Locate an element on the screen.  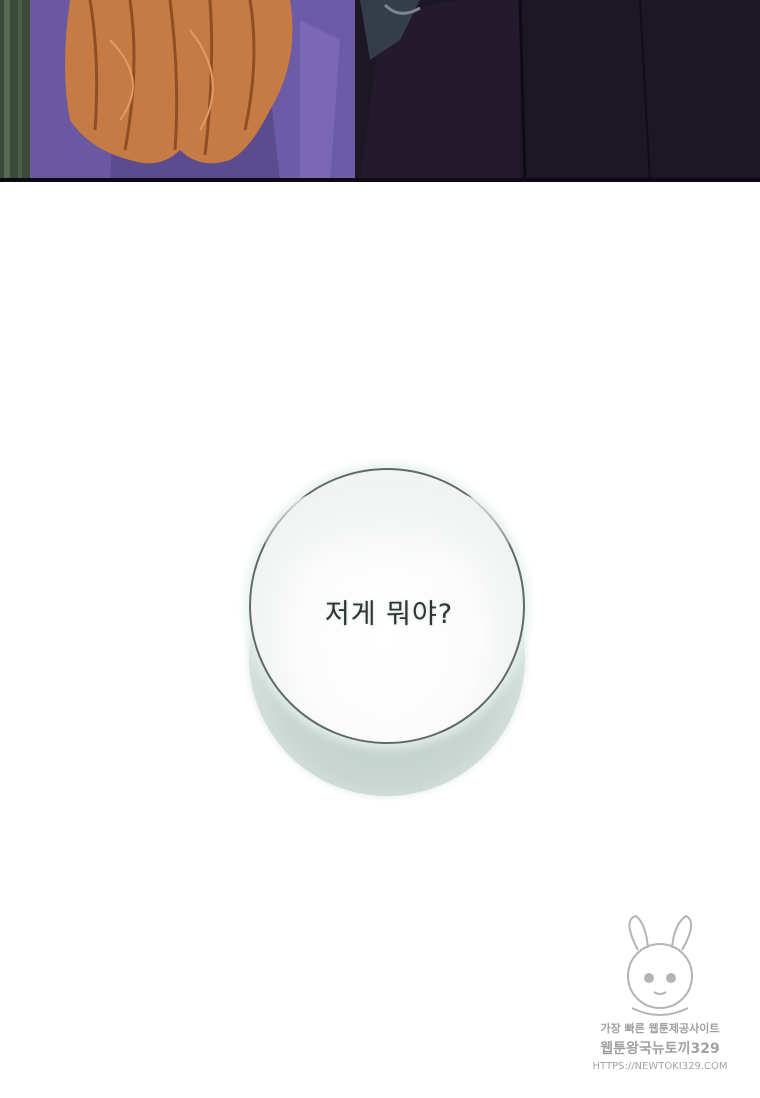
speech-bubble-text: 저게 뭐야? is located at coordinates (389, 614).